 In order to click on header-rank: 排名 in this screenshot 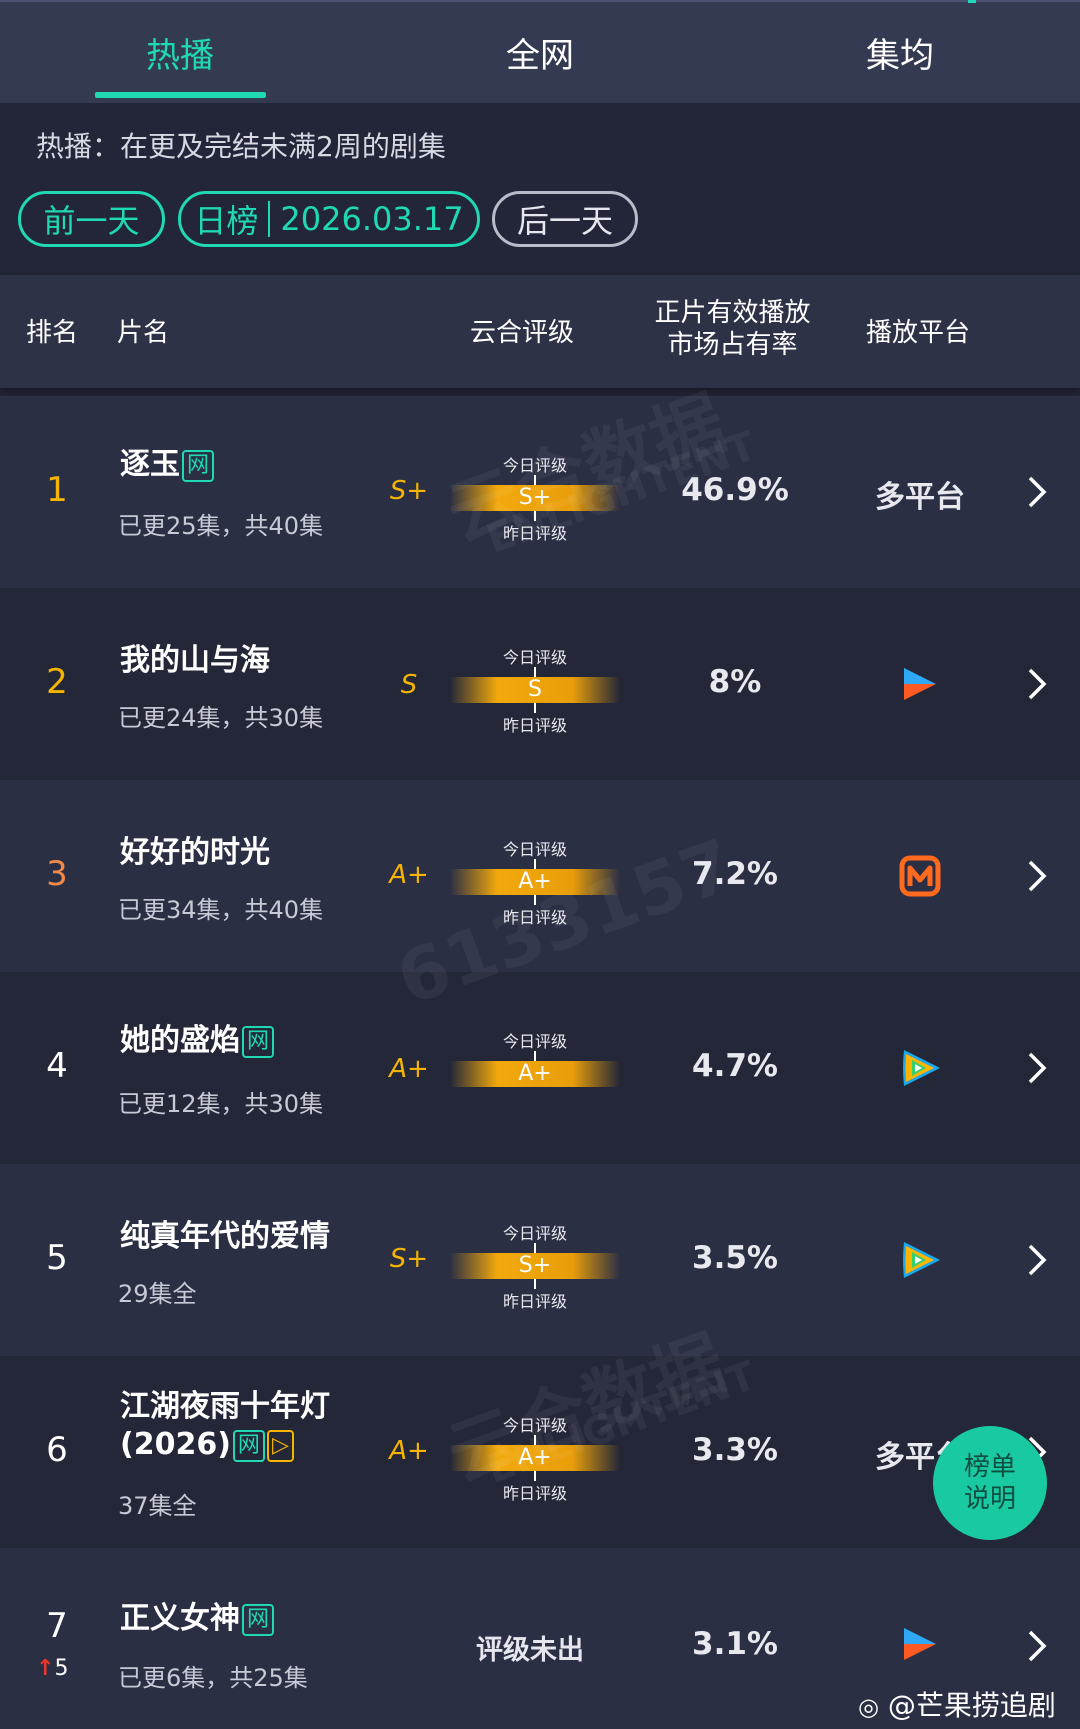, I will do `click(52, 333)`.